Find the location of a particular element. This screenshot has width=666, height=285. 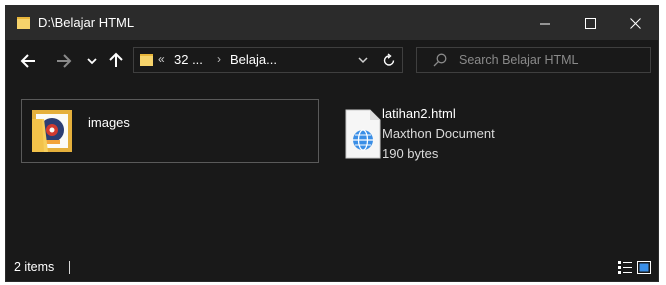

close-button is located at coordinates (635, 23).